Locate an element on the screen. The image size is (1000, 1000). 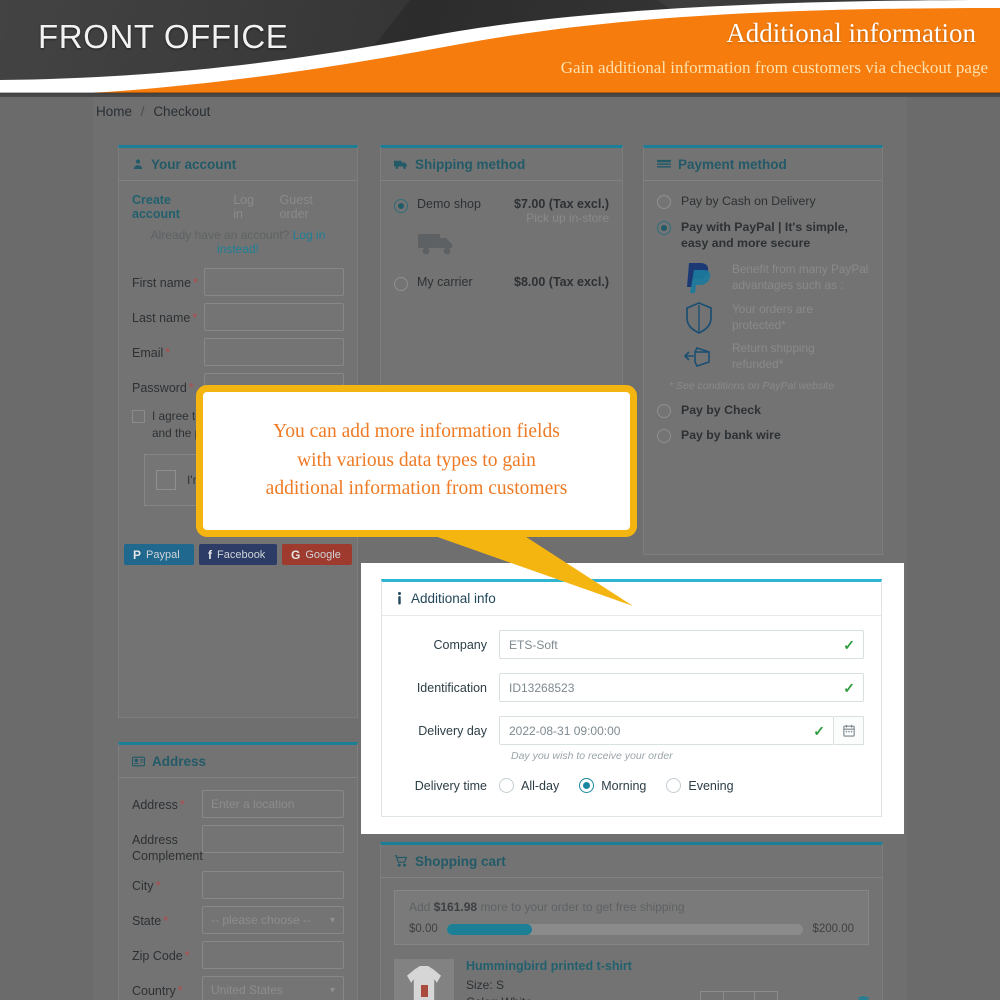
delivery-day-label: Delivery day is located at coordinates (452, 730).